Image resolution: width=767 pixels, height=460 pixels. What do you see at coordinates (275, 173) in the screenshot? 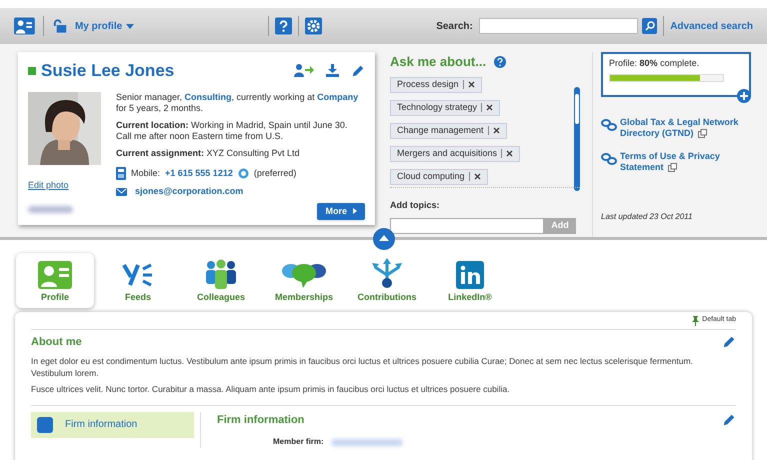
I see `preferred-note: (preferred)` at bounding box center [275, 173].